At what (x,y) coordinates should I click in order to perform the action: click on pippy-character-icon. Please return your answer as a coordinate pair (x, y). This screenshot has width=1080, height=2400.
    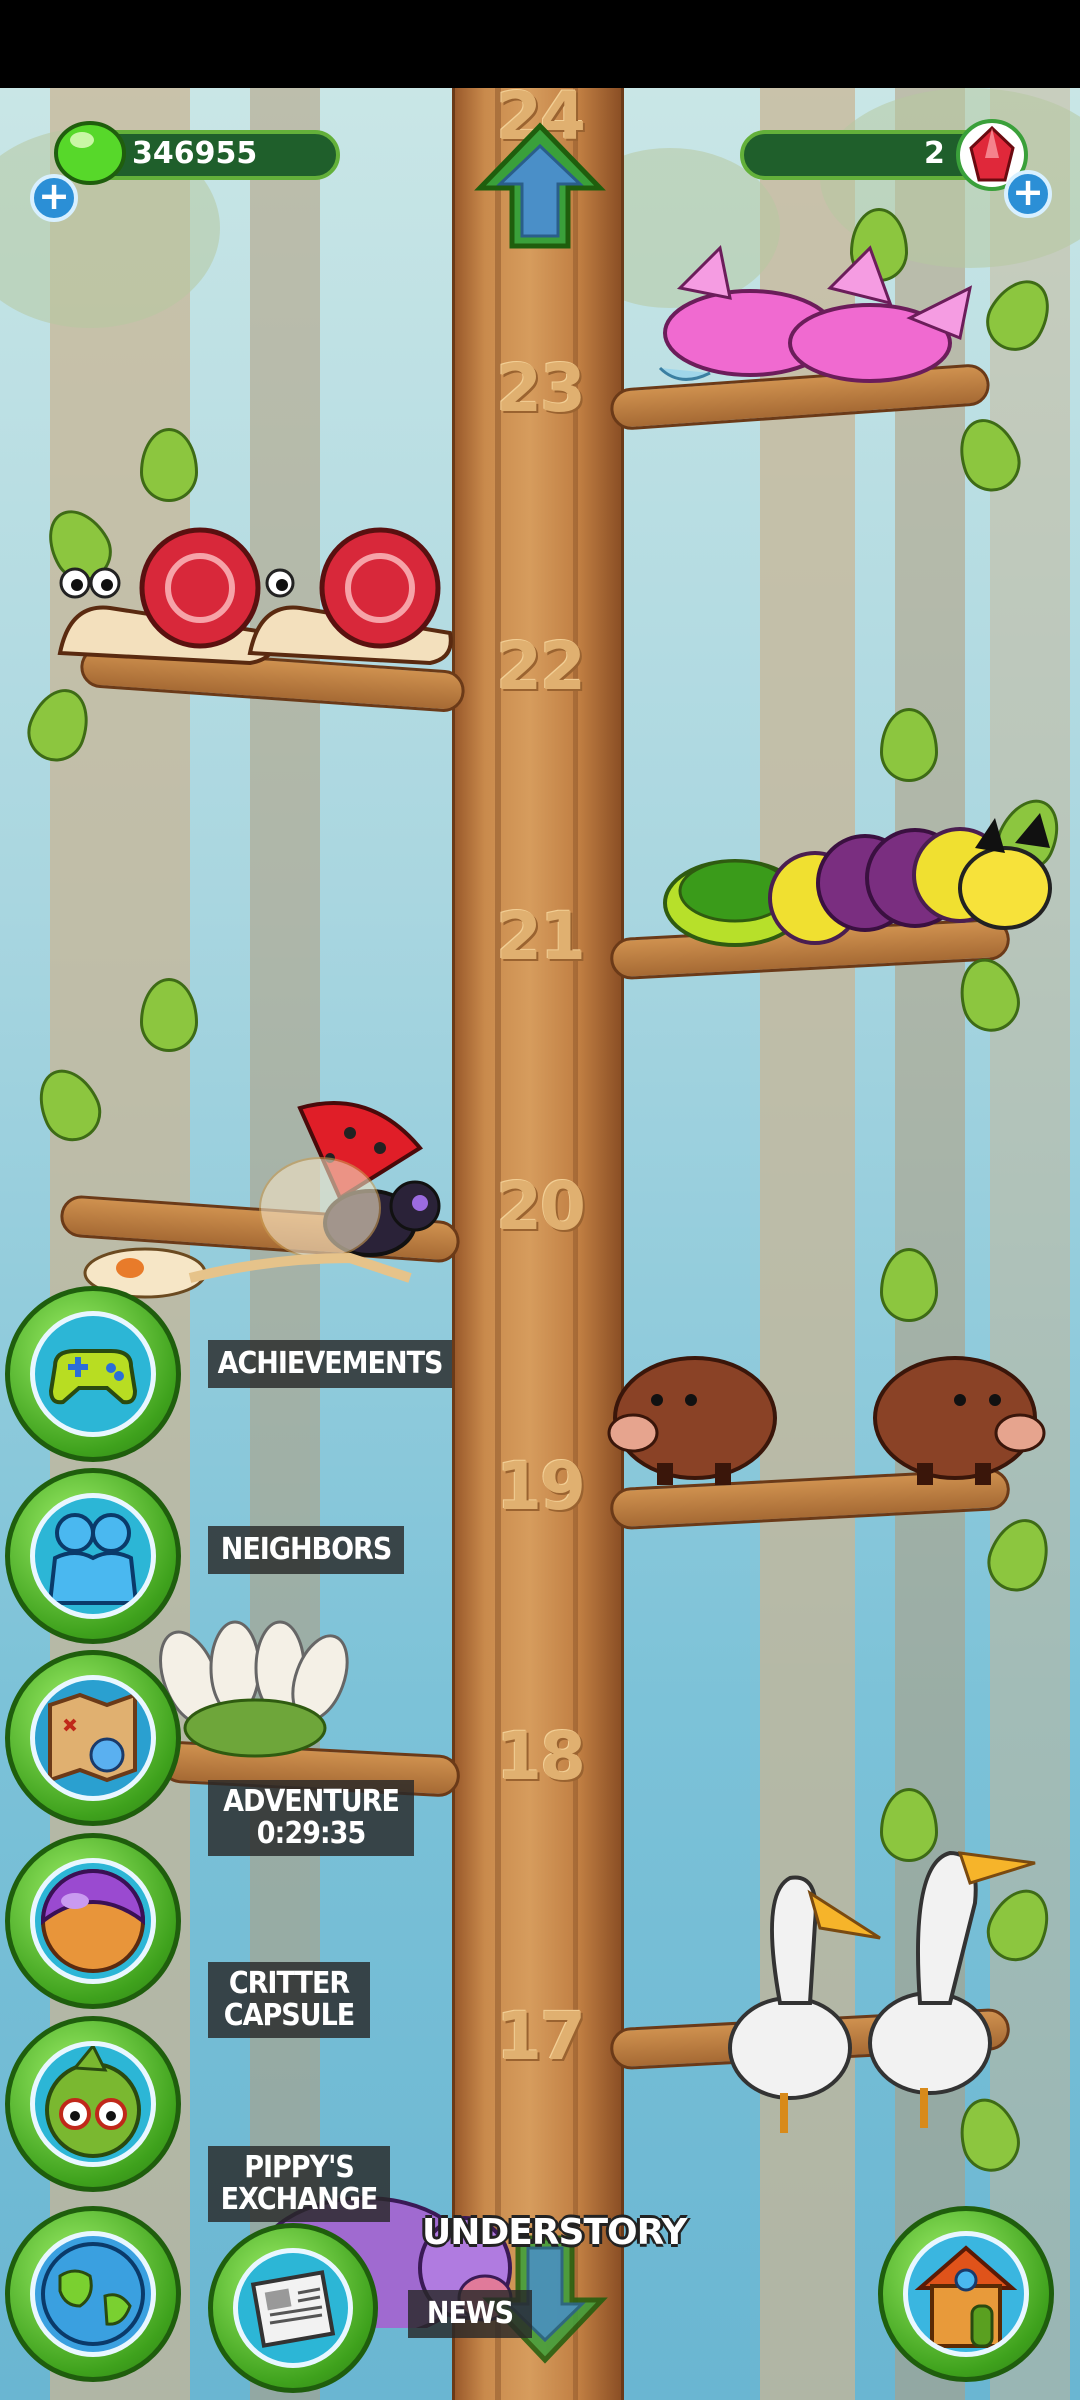
    Looking at the image, I should click on (93, 2104).